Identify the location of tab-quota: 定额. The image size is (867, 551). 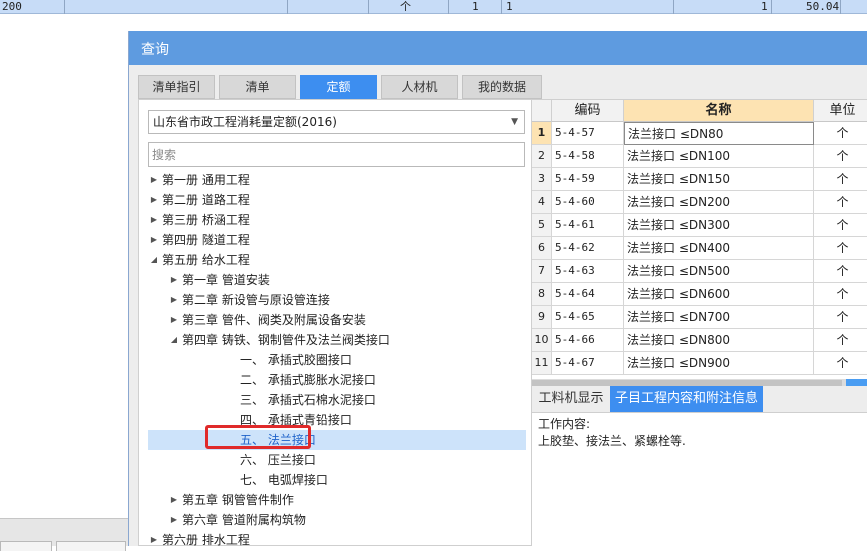
(338, 87).